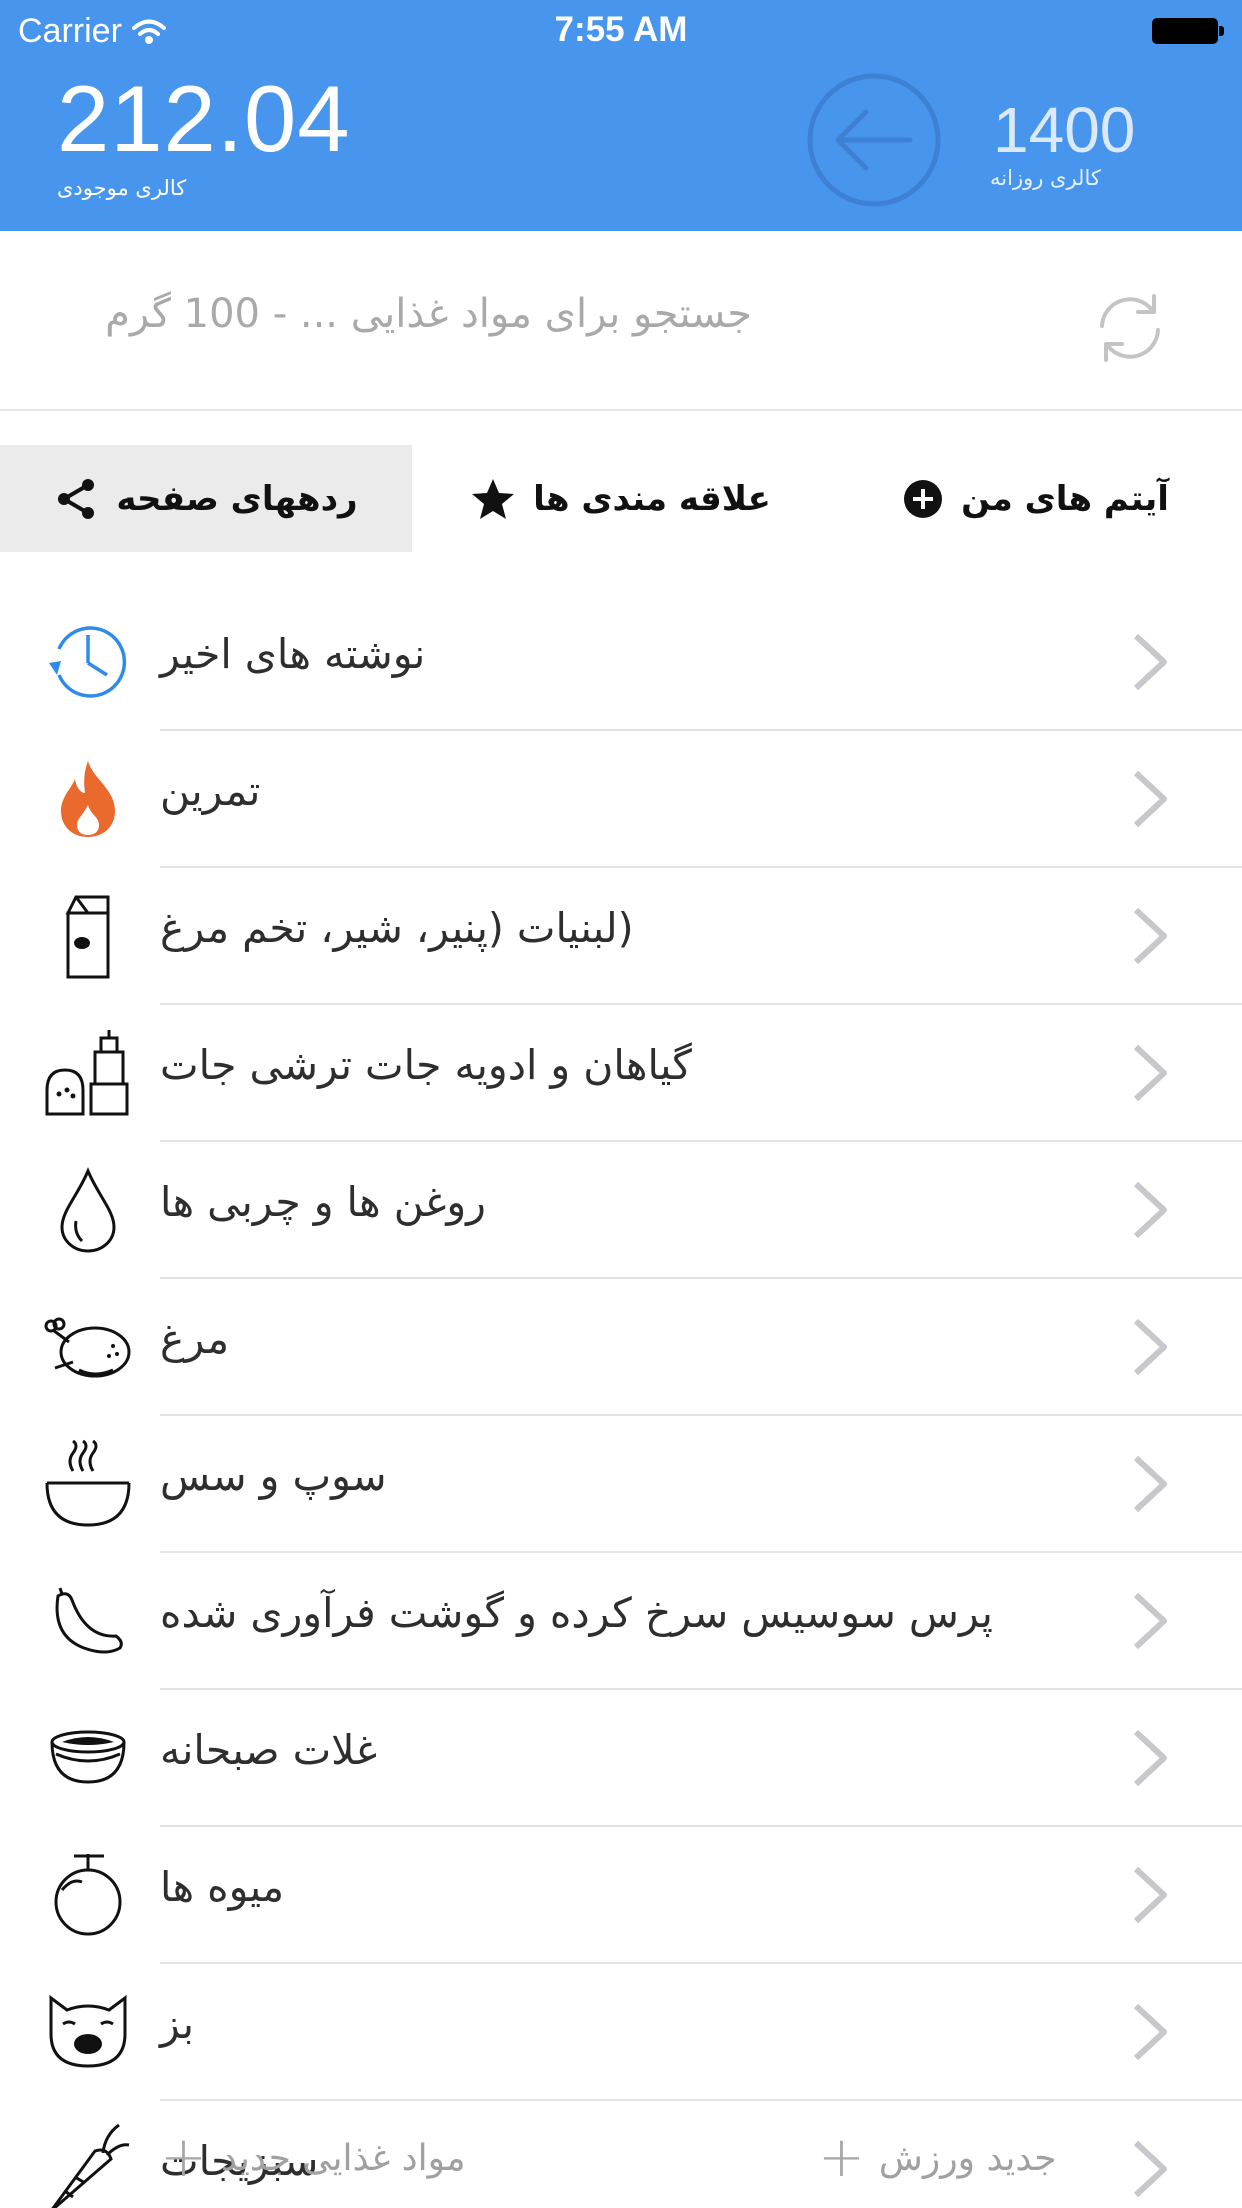  I want to click on list-item-label: پرس سوسیس سرخ کرده و گوشت فرآوری شده, so click(576, 1613).